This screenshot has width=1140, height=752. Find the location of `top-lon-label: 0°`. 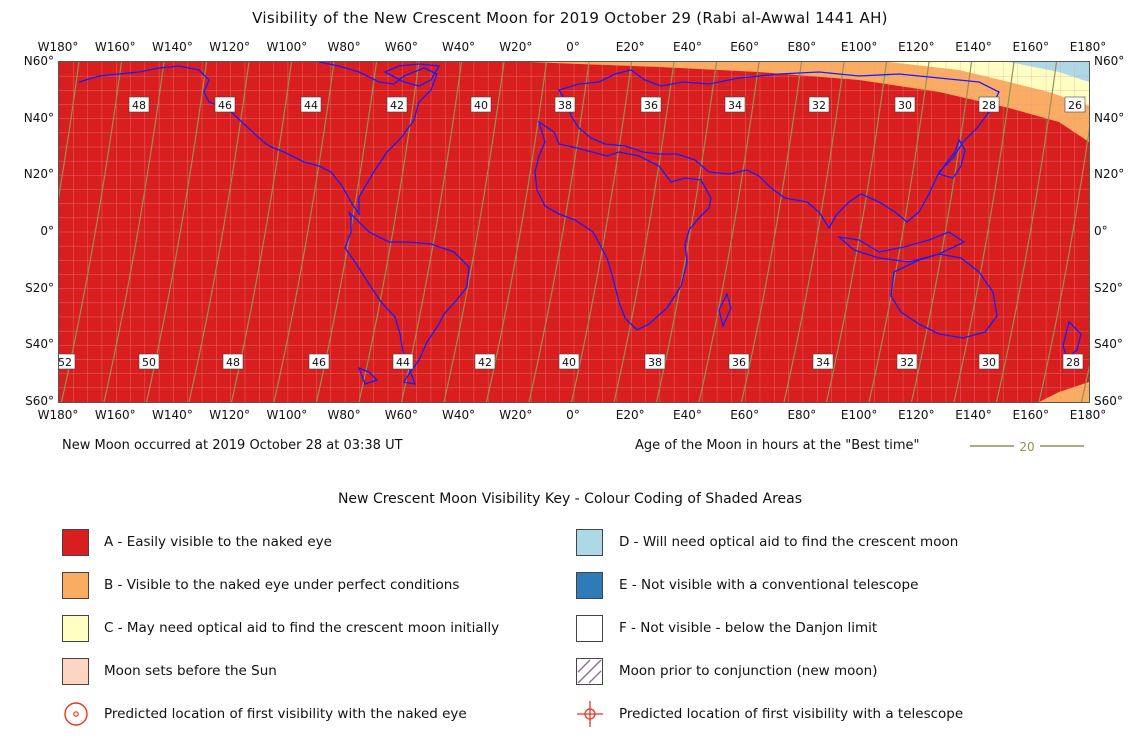

top-lon-label: 0° is located at coordinates (573, 47).